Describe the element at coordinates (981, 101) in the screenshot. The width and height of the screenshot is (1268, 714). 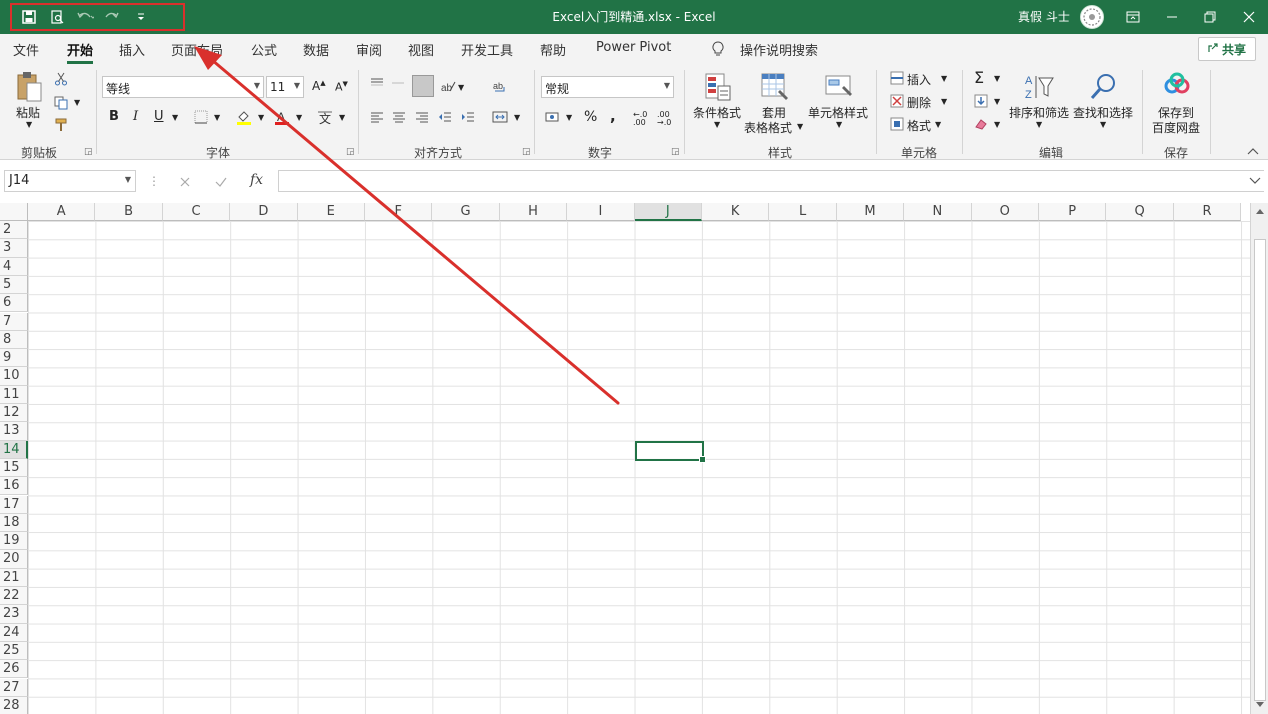
I see `fill-icon` at that location.